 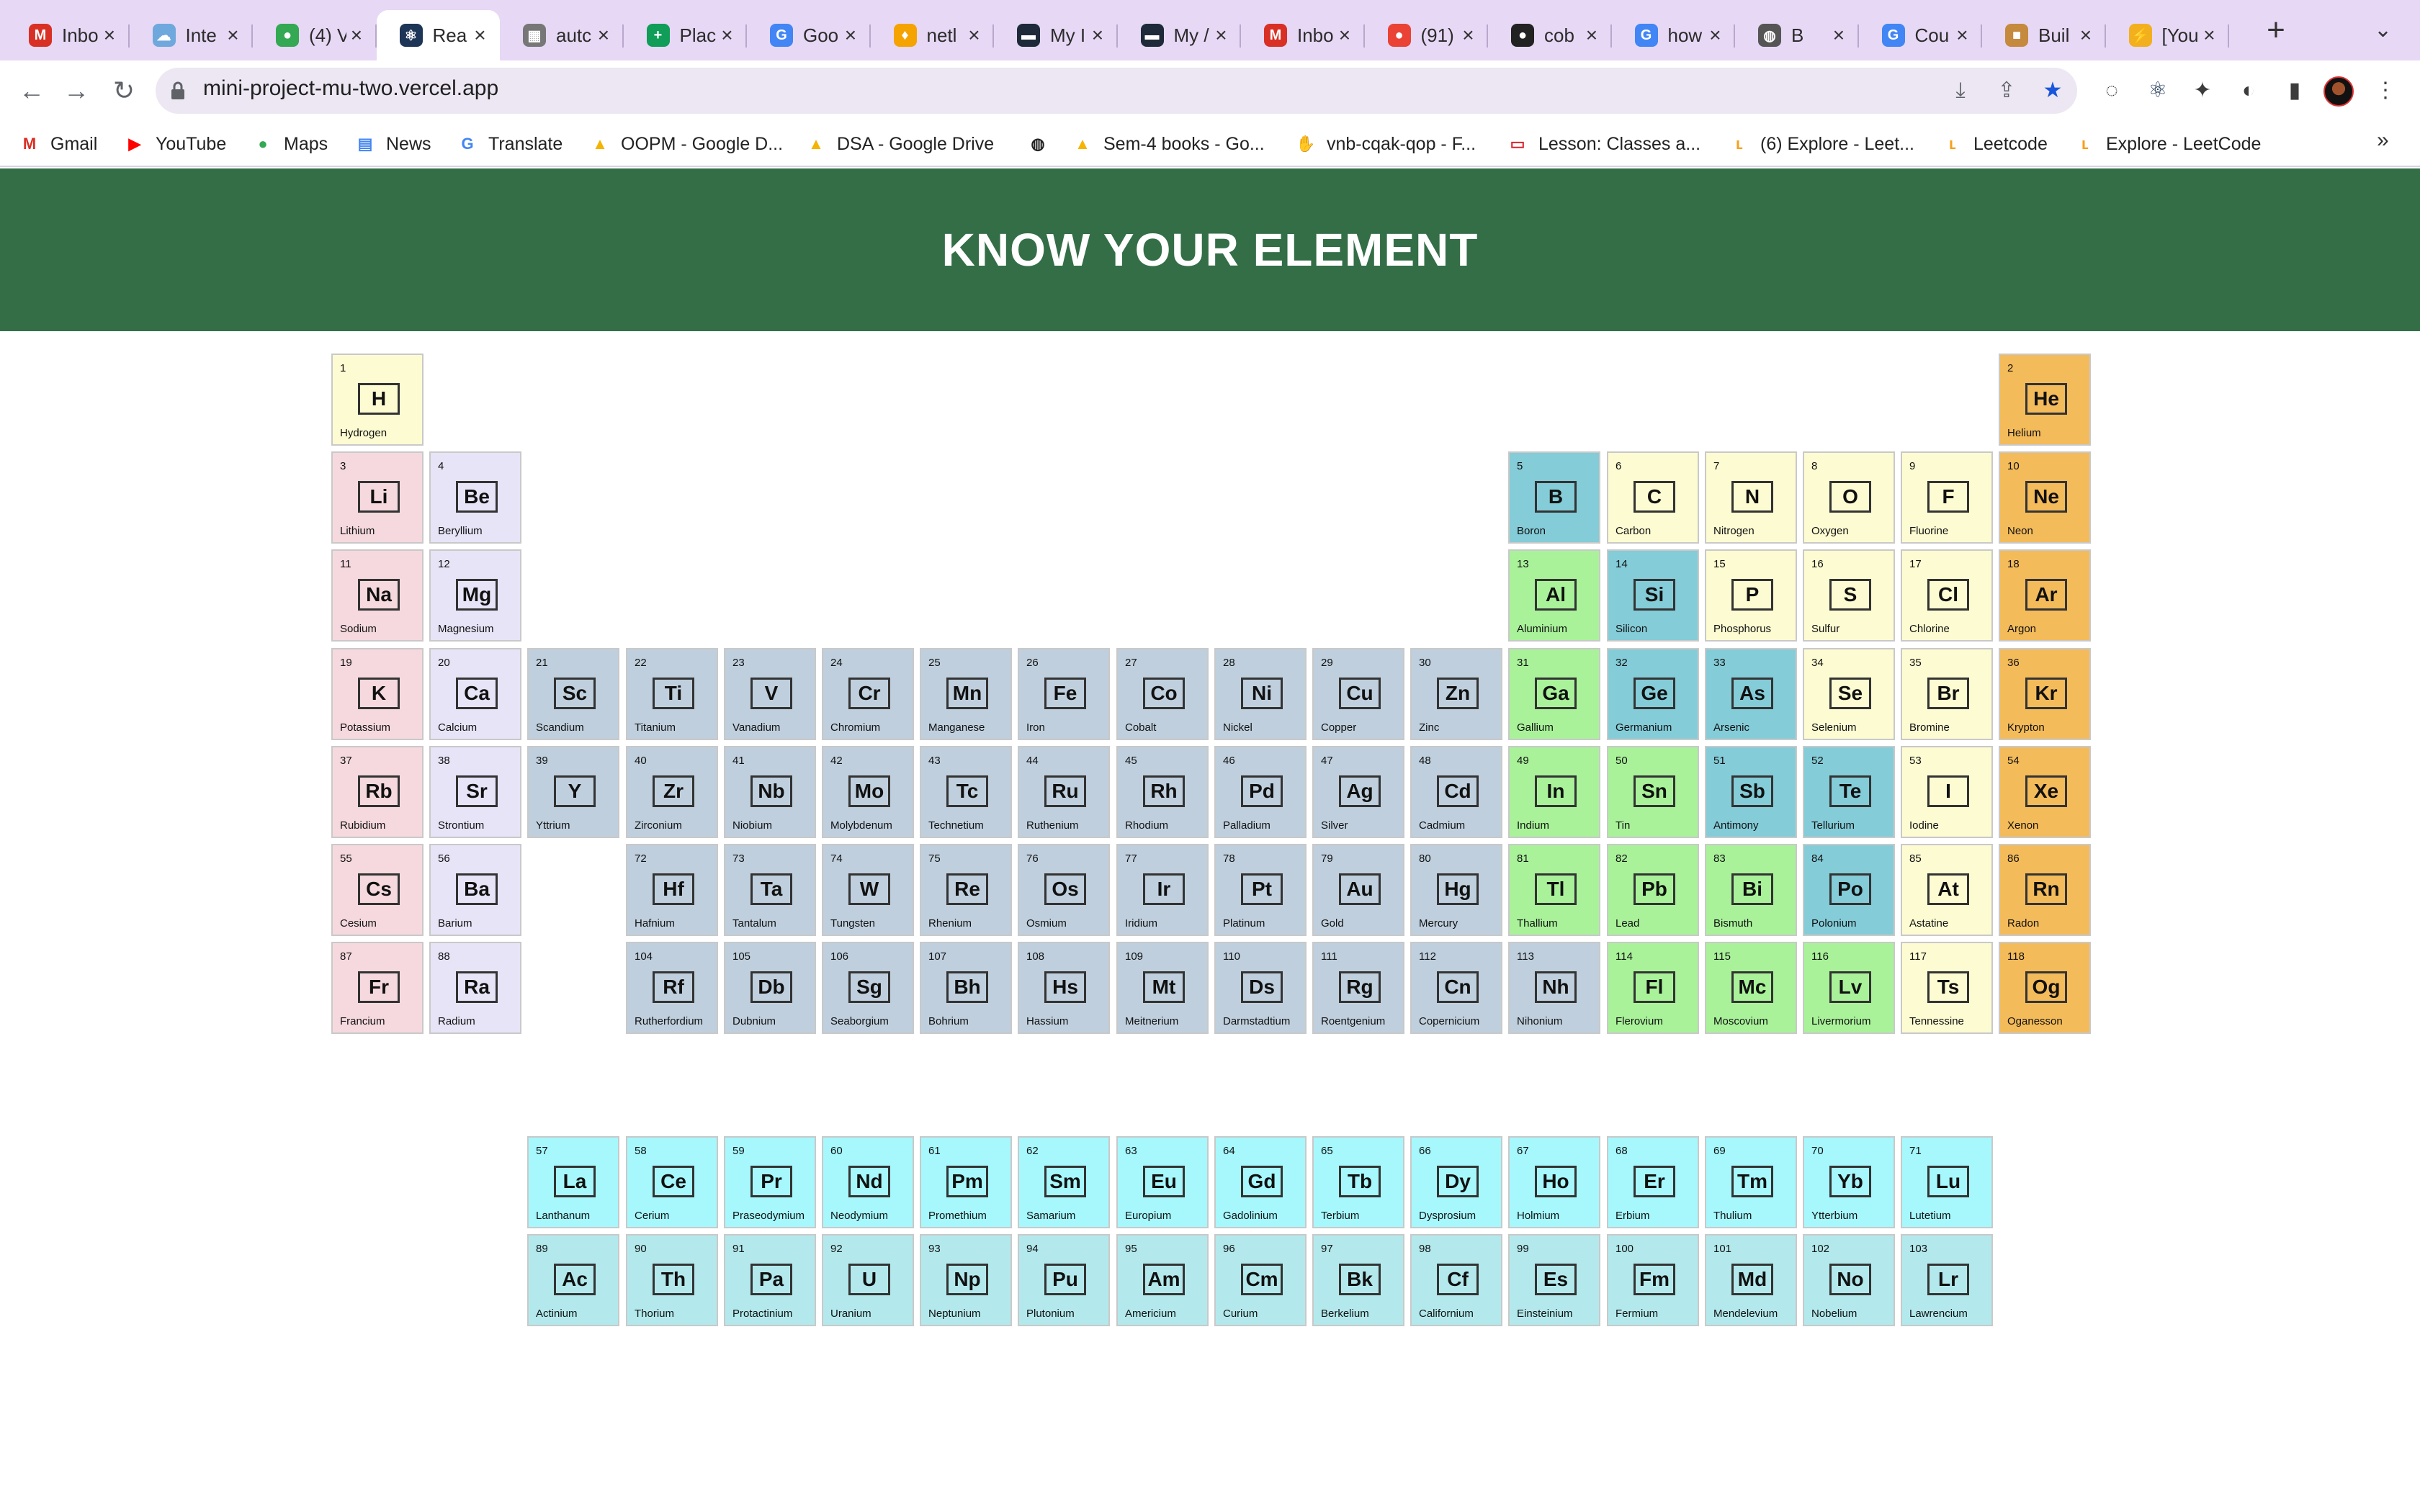 I want to click on element-cell-gadolinium: 64 Gd Gadolinium, so click(x=1260, y=1182).